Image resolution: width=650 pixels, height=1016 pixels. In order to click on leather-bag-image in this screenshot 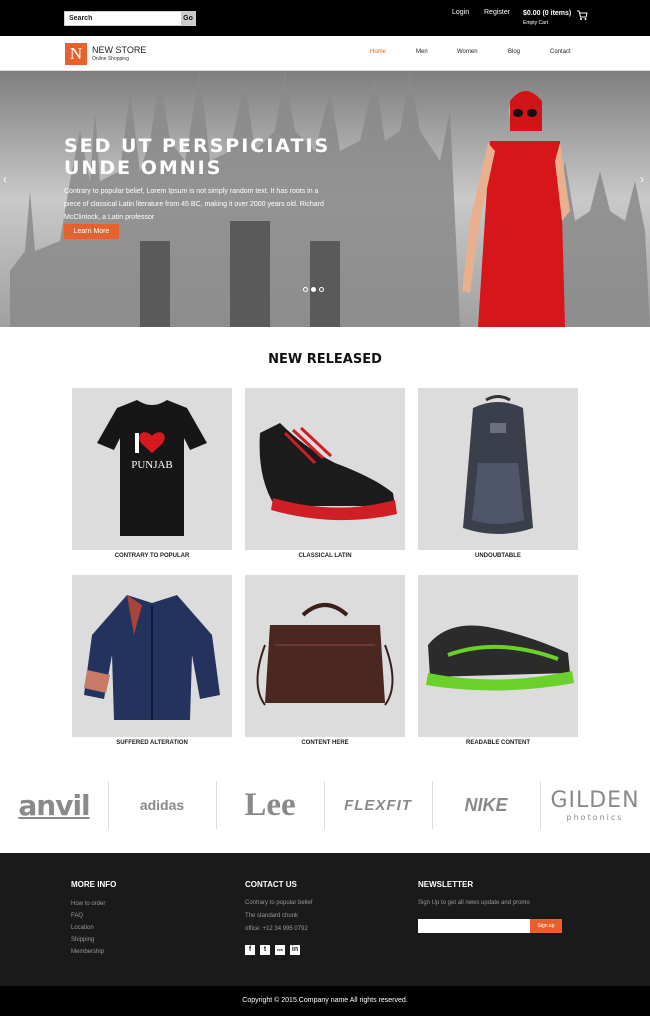, I will do `click(325, 654)`.